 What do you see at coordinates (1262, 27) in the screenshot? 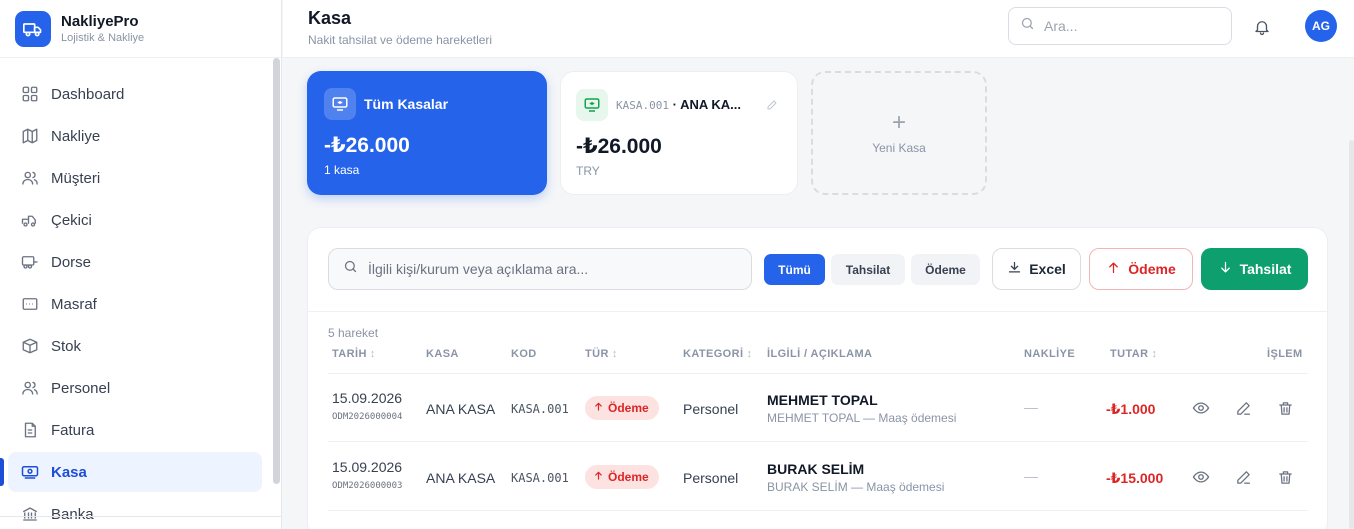
I see `bell-icon` at bounding box center [1262, 27].